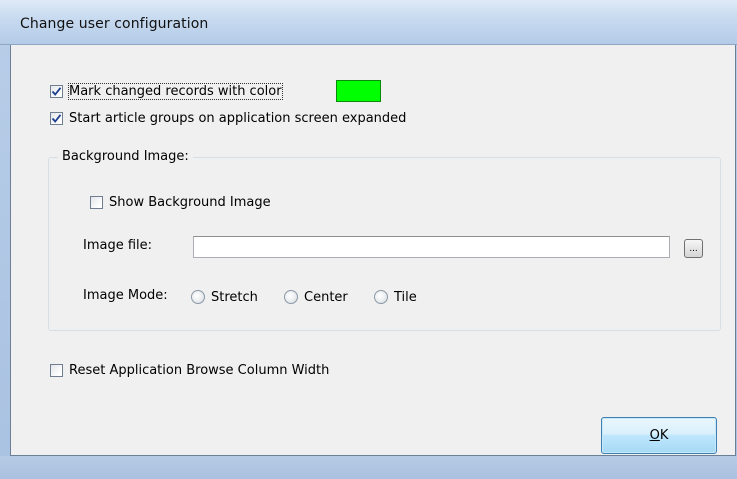 The width and height of the screenshot is (737, 479). I want to click on mode-center-option: Center, so click(316, 297).